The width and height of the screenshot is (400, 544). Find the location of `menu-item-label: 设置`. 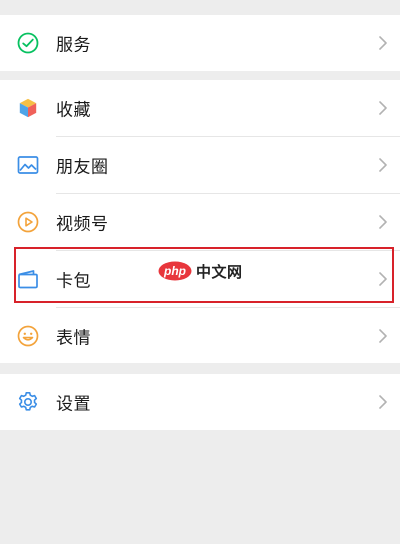

menu-item-label: 设置 is located at coordinates (73, 404).